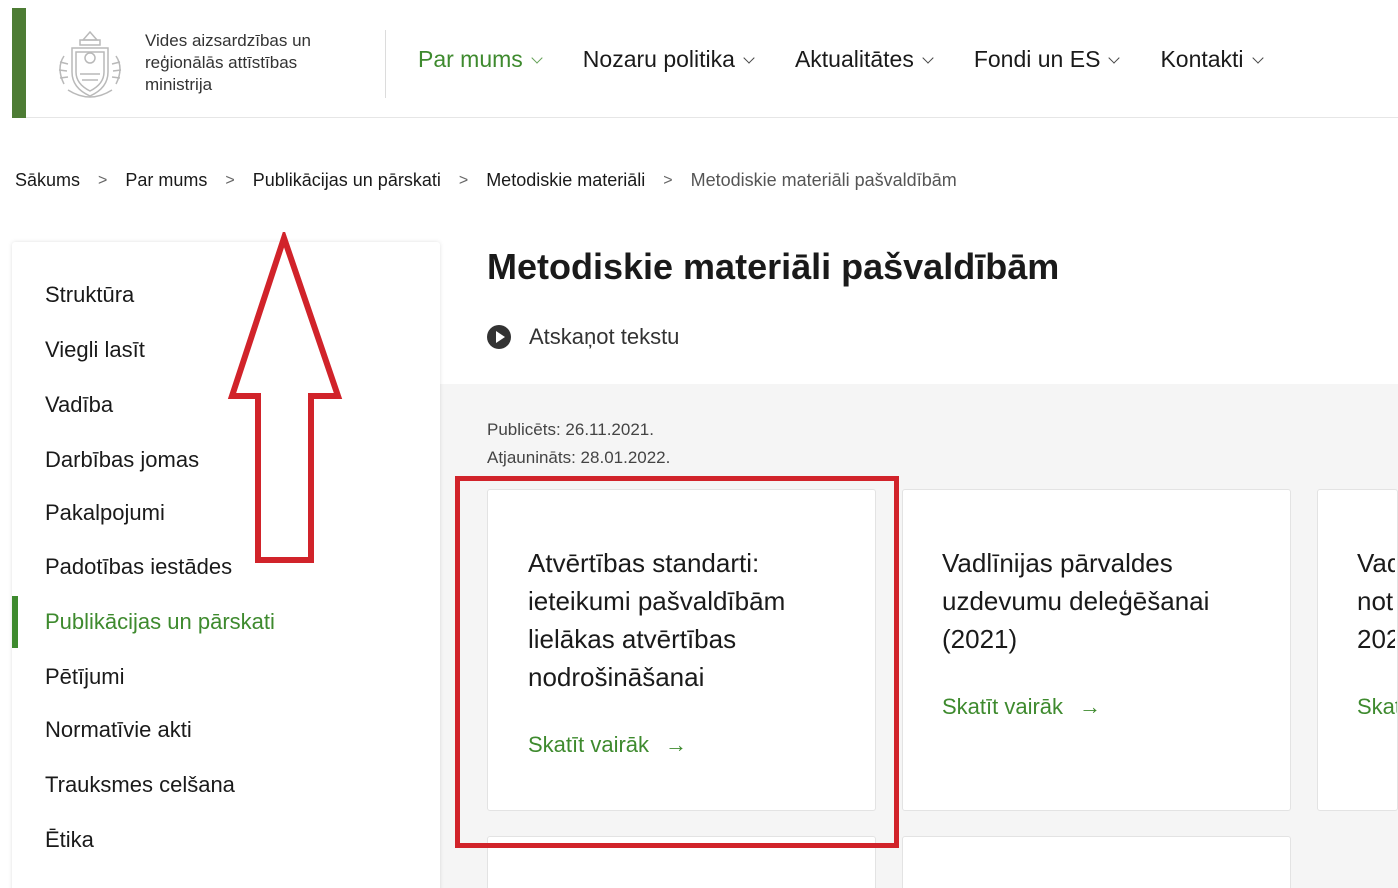 The image size is (1398, 888). Describe the element at coordinates (677, 662) in the screenshot. I see `red-highlight-box` at that location.